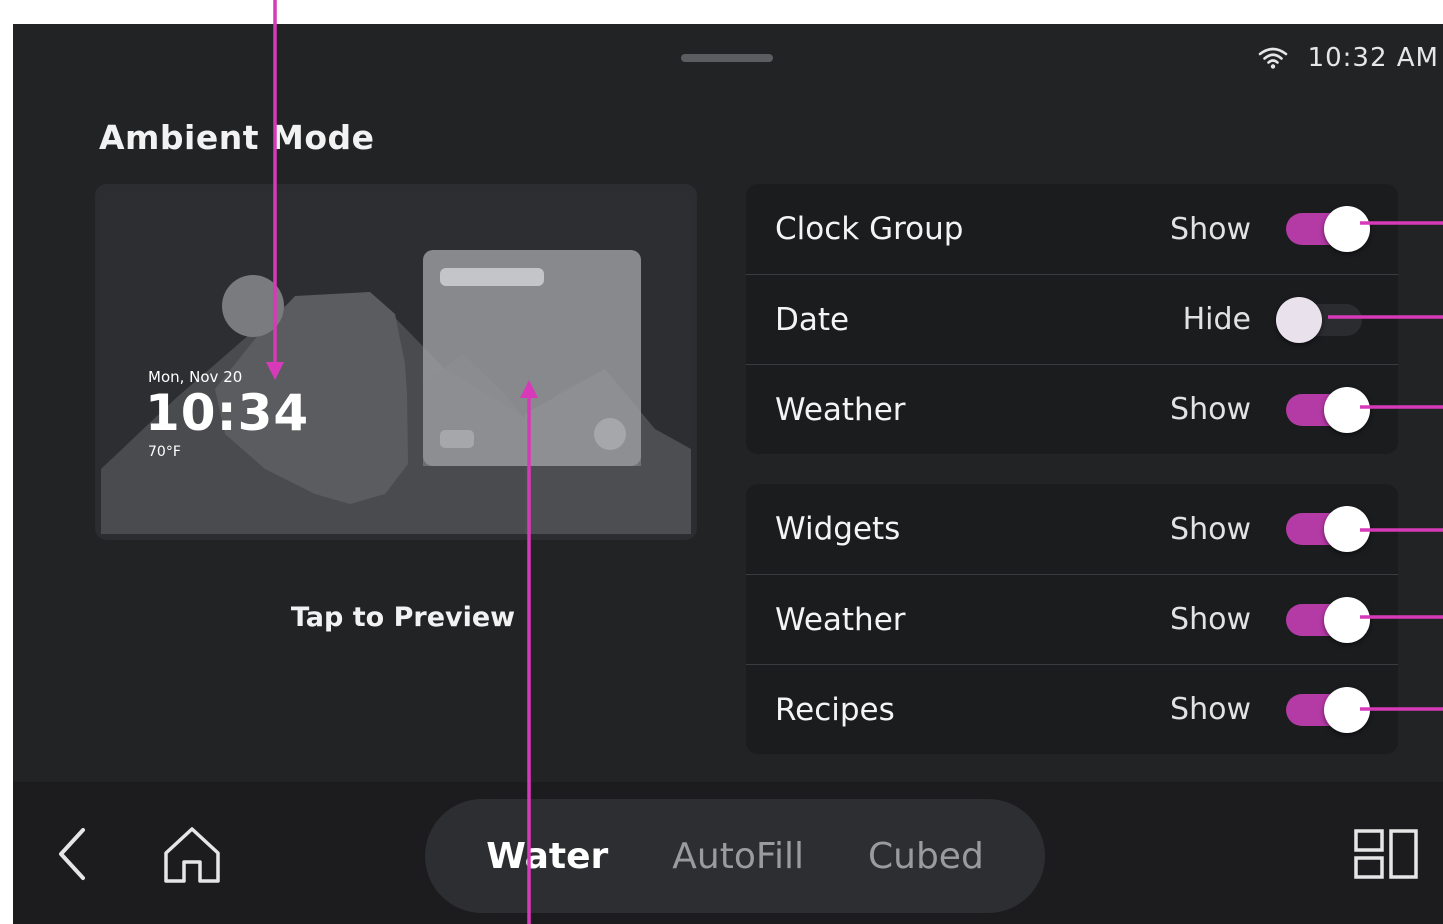 This screenshot has width=1443, height=924. I want to click on dispenser-selector: Water AutoFill Cubed, so click(735, 856).